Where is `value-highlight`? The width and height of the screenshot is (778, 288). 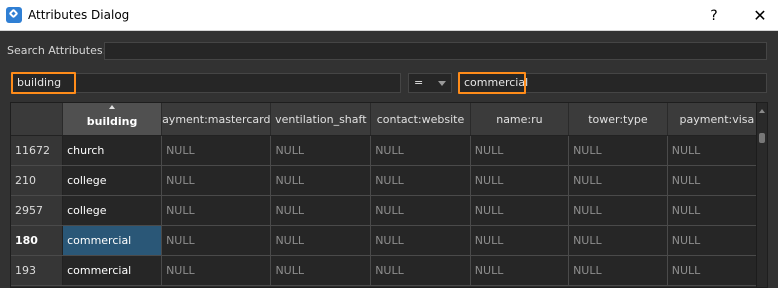
value-highlight is located at coordinates (492, 83).